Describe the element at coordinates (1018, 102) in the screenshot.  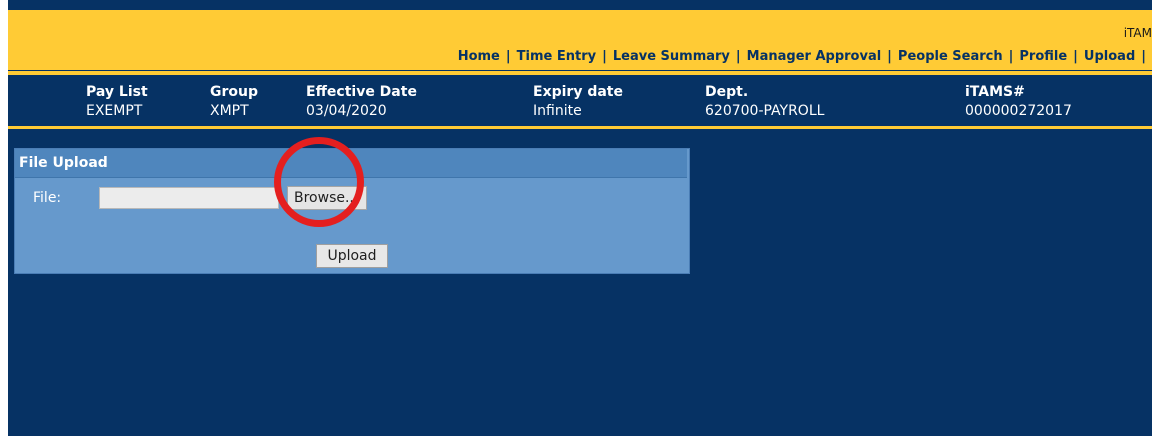
I see `itams-column: iTAMS# 000000272017` at that location.